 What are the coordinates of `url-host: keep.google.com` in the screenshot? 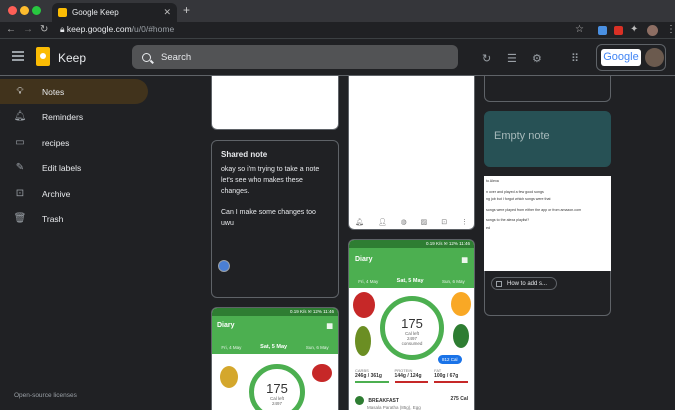 It's located at (99, 29).